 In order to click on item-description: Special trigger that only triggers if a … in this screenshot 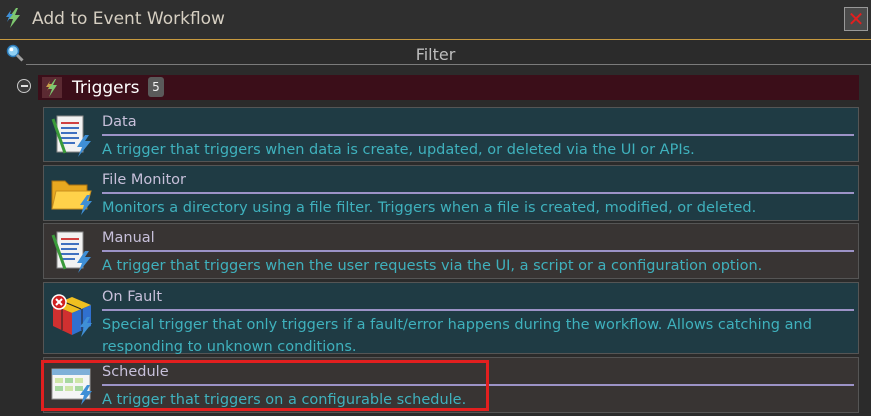, I will do `click(457, 336)`.